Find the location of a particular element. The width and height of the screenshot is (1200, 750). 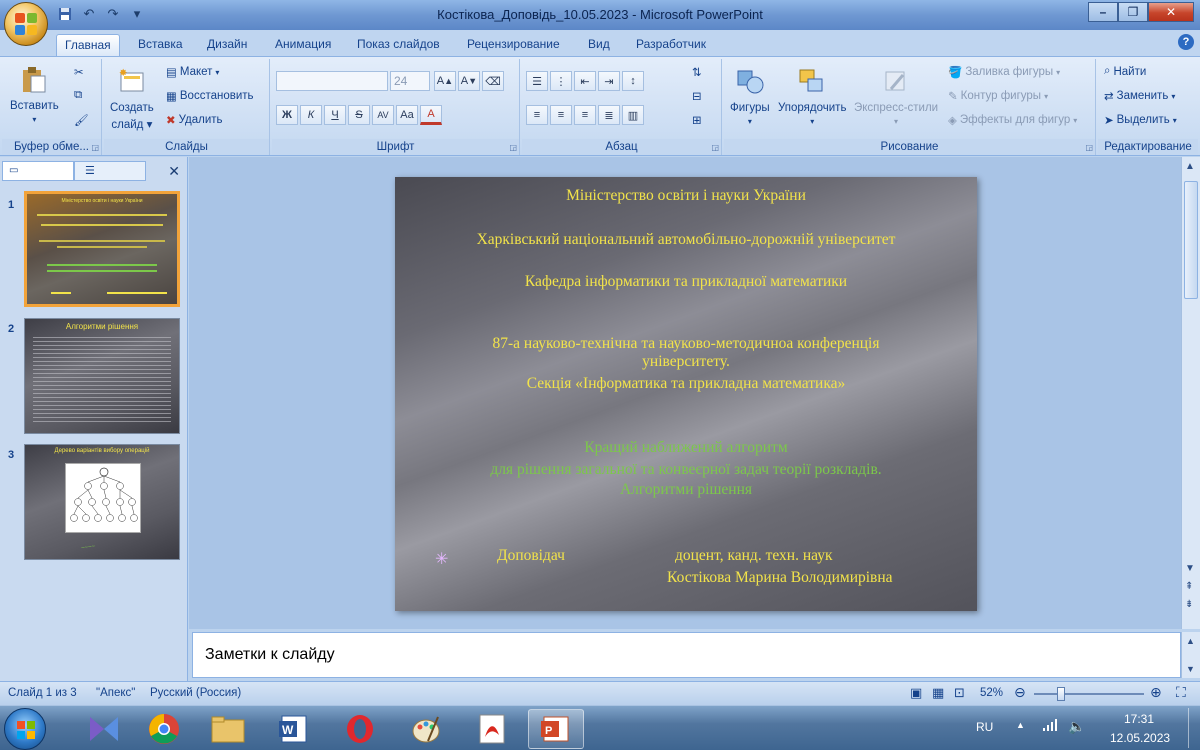

taskbar-app-pdf is located at coordinates (492, 729).